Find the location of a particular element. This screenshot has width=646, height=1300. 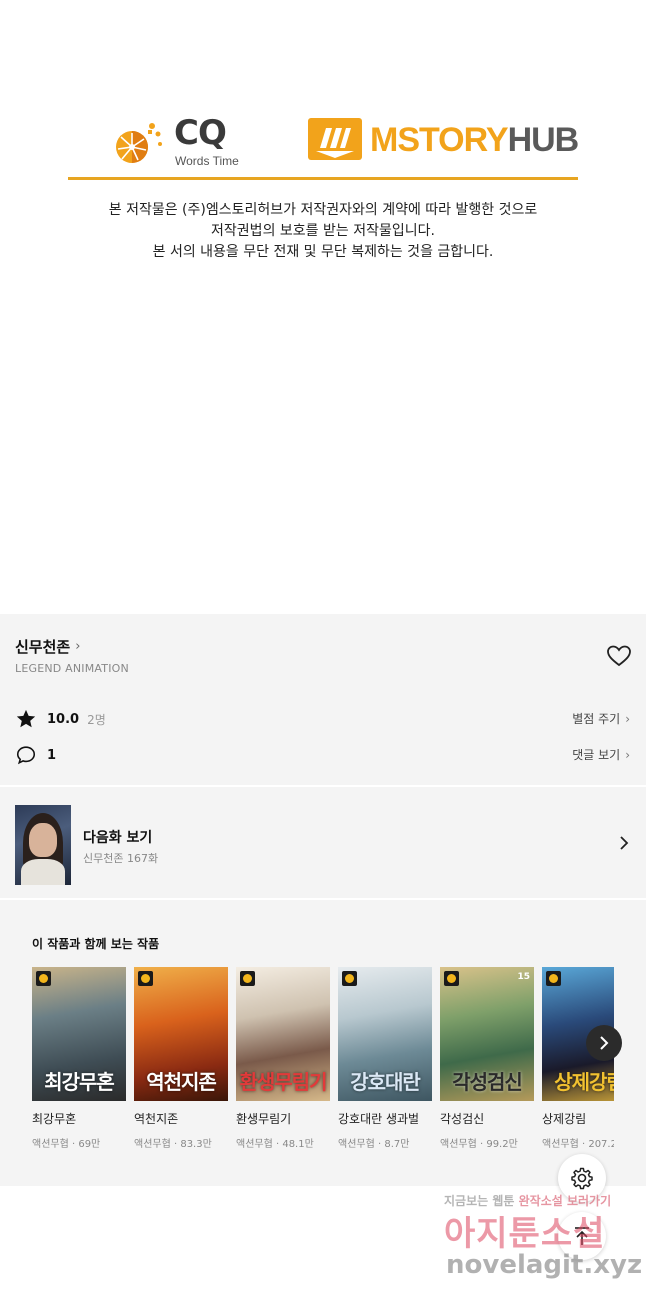

cq-mark: CQ is located at coordinates (200, 133).